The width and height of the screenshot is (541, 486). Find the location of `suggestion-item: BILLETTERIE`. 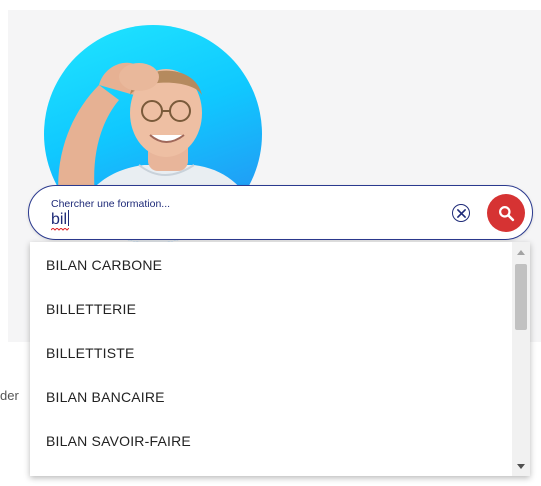

suggestion-item: BILLETTERIE is located at coordinates (271, 309).